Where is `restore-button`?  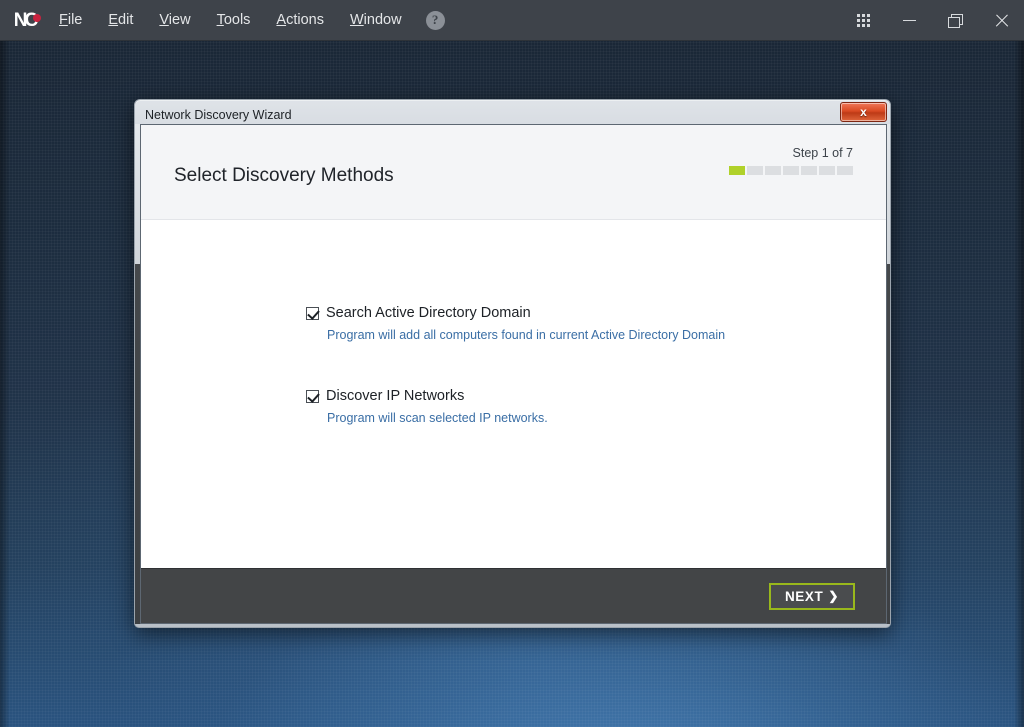 restore-button is located at coordinates (955, 20).